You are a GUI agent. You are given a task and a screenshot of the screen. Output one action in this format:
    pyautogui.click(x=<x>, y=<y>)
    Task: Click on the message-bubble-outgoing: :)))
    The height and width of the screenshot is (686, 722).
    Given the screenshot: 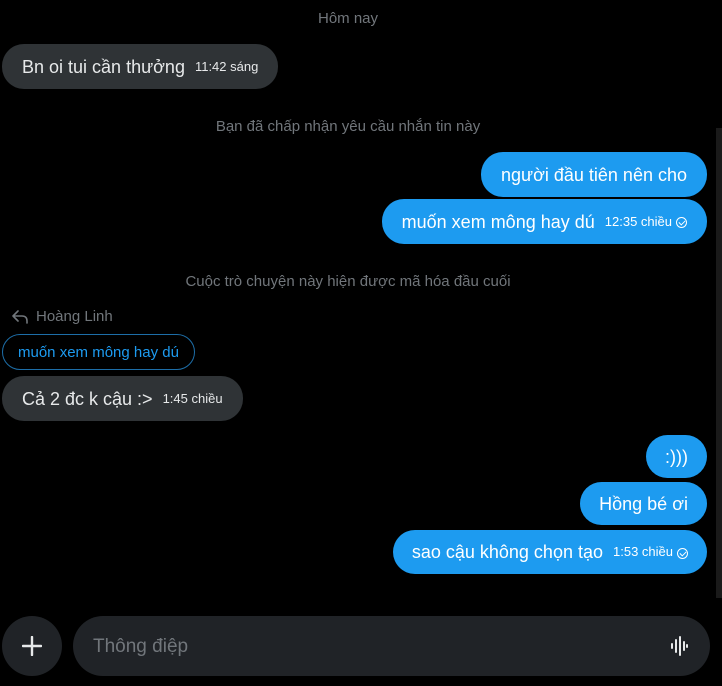 What is the action you would take?
    pyautogui.click(x=676, y=456)
    